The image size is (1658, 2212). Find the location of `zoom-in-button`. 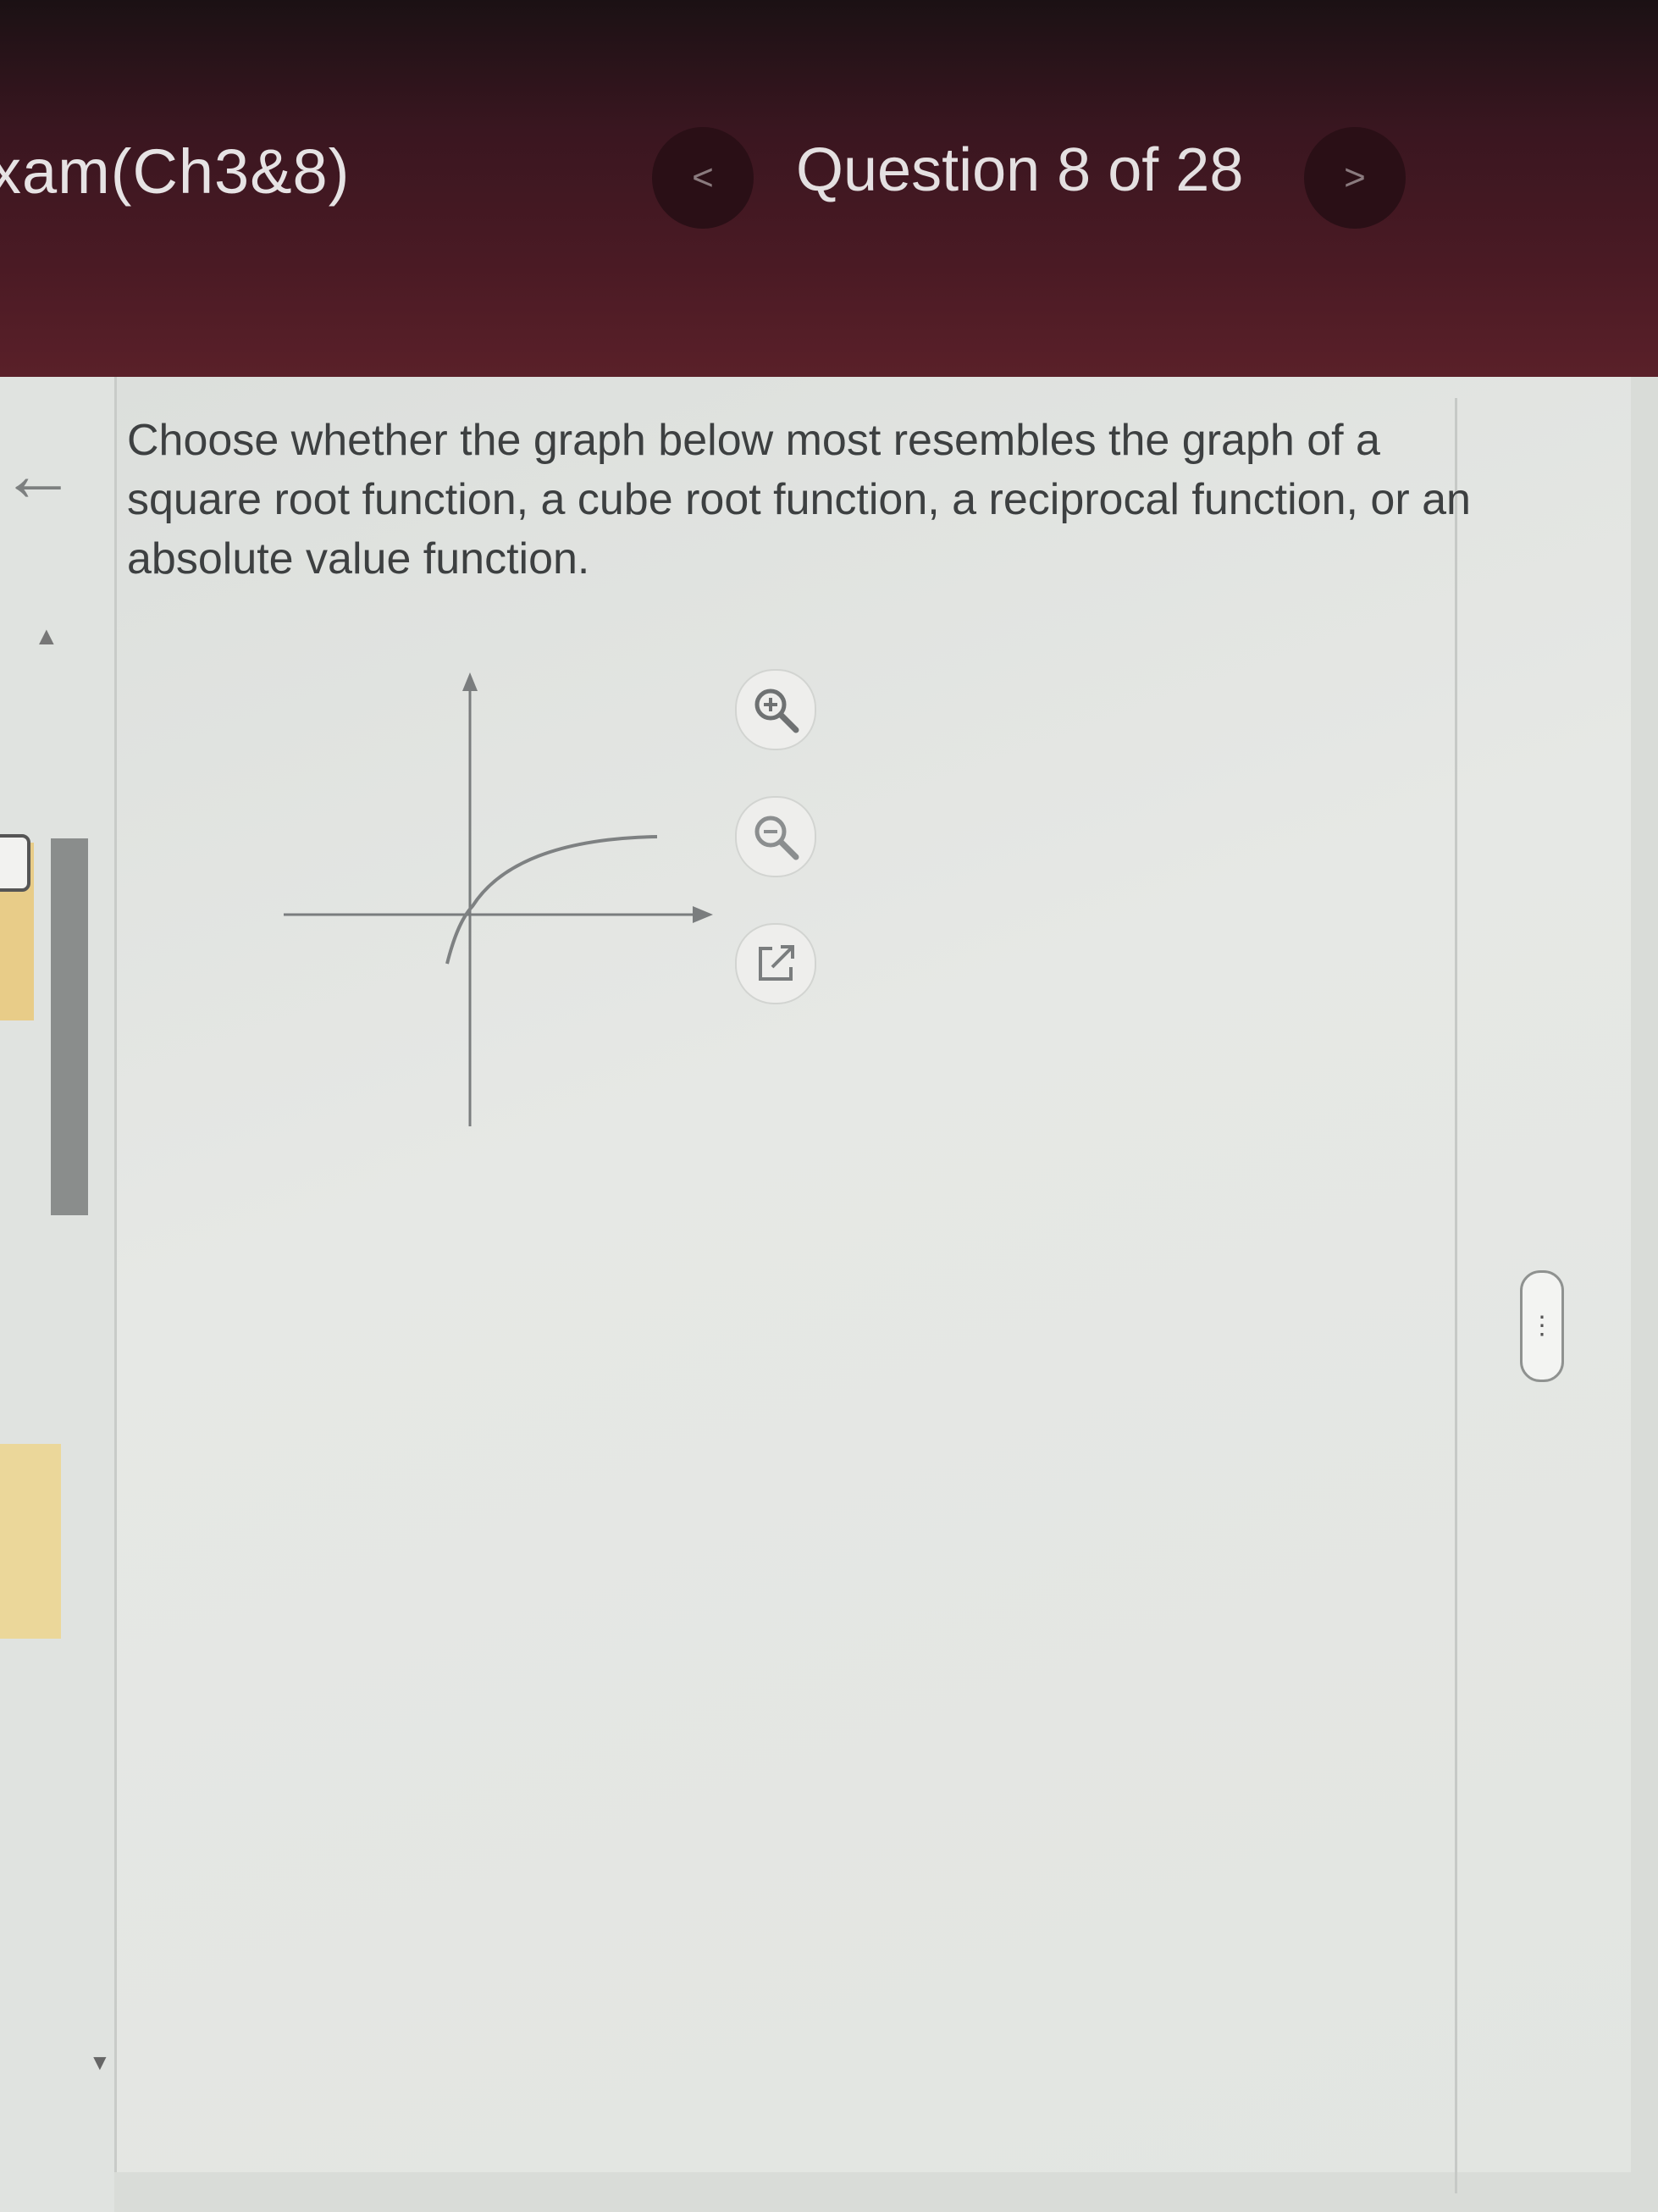

zoom-in-button is located at coordinates (775, 709).